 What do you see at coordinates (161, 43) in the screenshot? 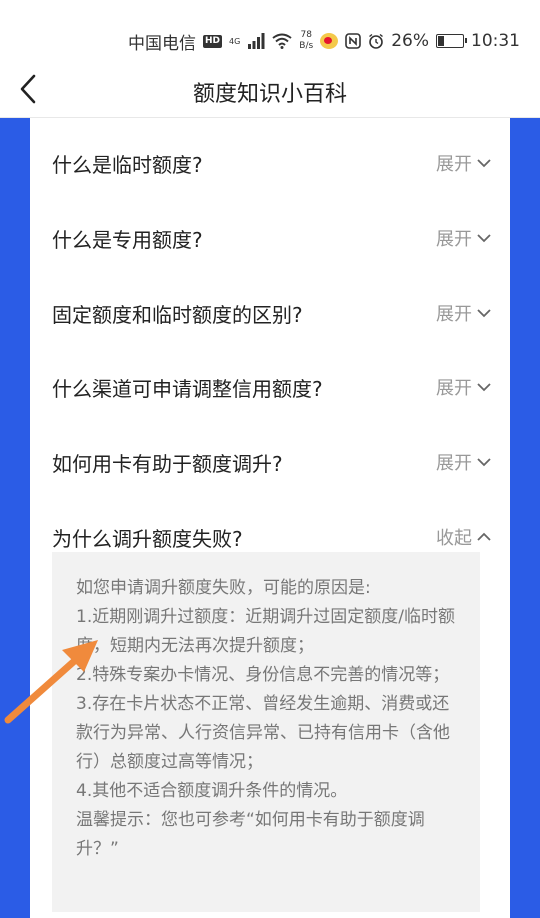
I see `carrier-label: 中国电信` at bounding box center [161, 43].